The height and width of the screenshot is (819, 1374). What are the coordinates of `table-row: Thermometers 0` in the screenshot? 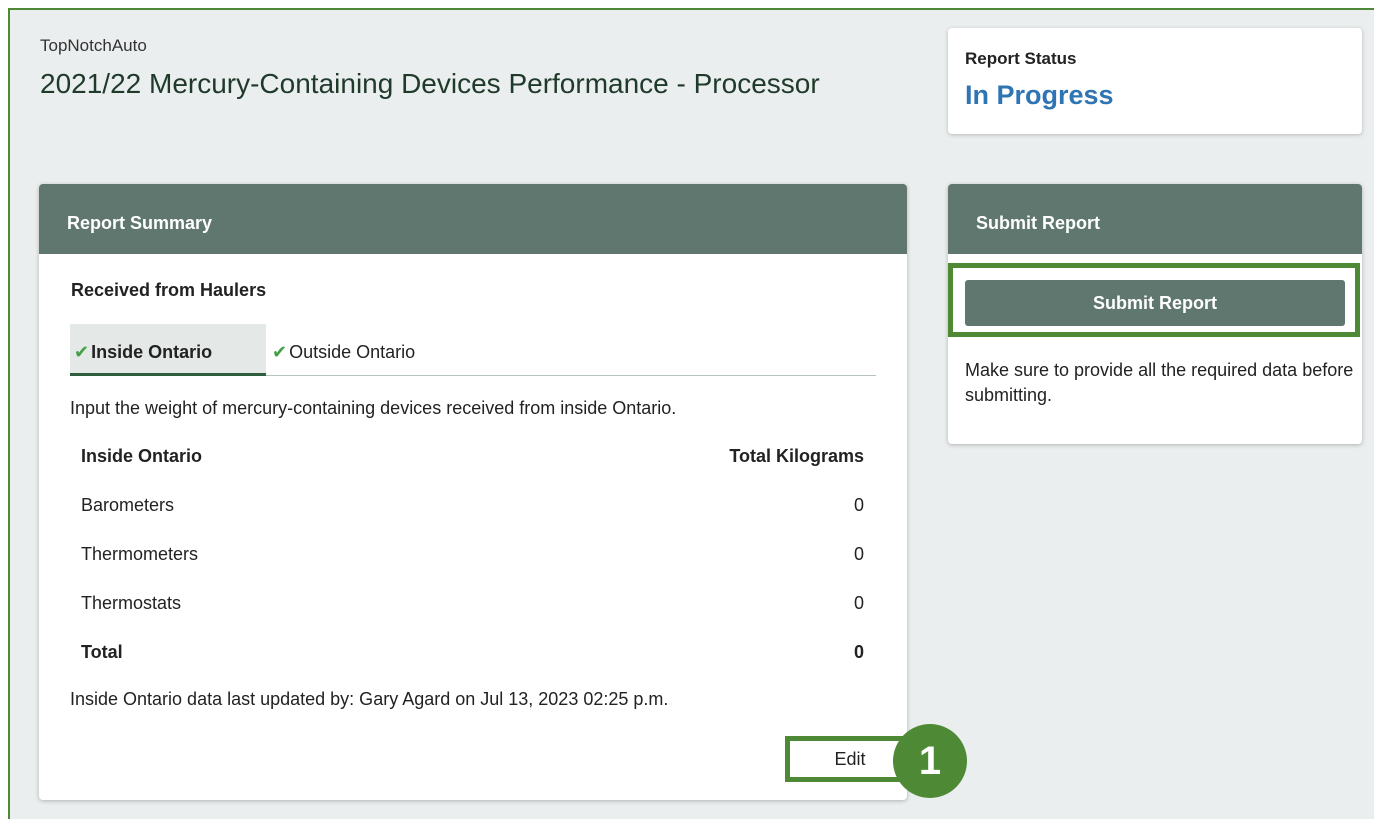 It's located at (473, 554).